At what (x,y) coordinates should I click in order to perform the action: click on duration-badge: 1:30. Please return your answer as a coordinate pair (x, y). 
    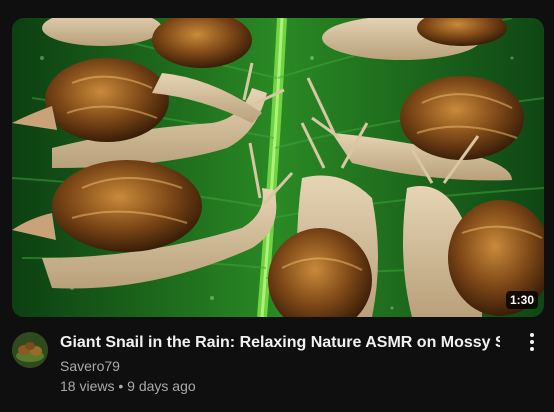
    Looking at the image, I should click on (521, 300).